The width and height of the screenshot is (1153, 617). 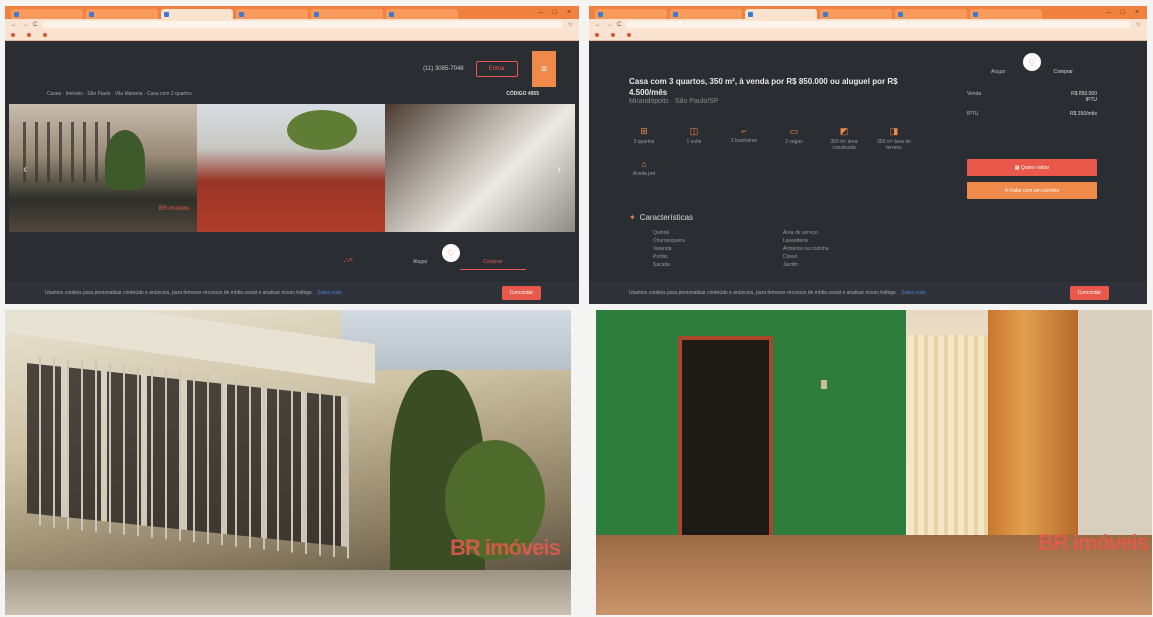 I want to click on characteristic-item: Área de serviço, so click(x=800, y=233).